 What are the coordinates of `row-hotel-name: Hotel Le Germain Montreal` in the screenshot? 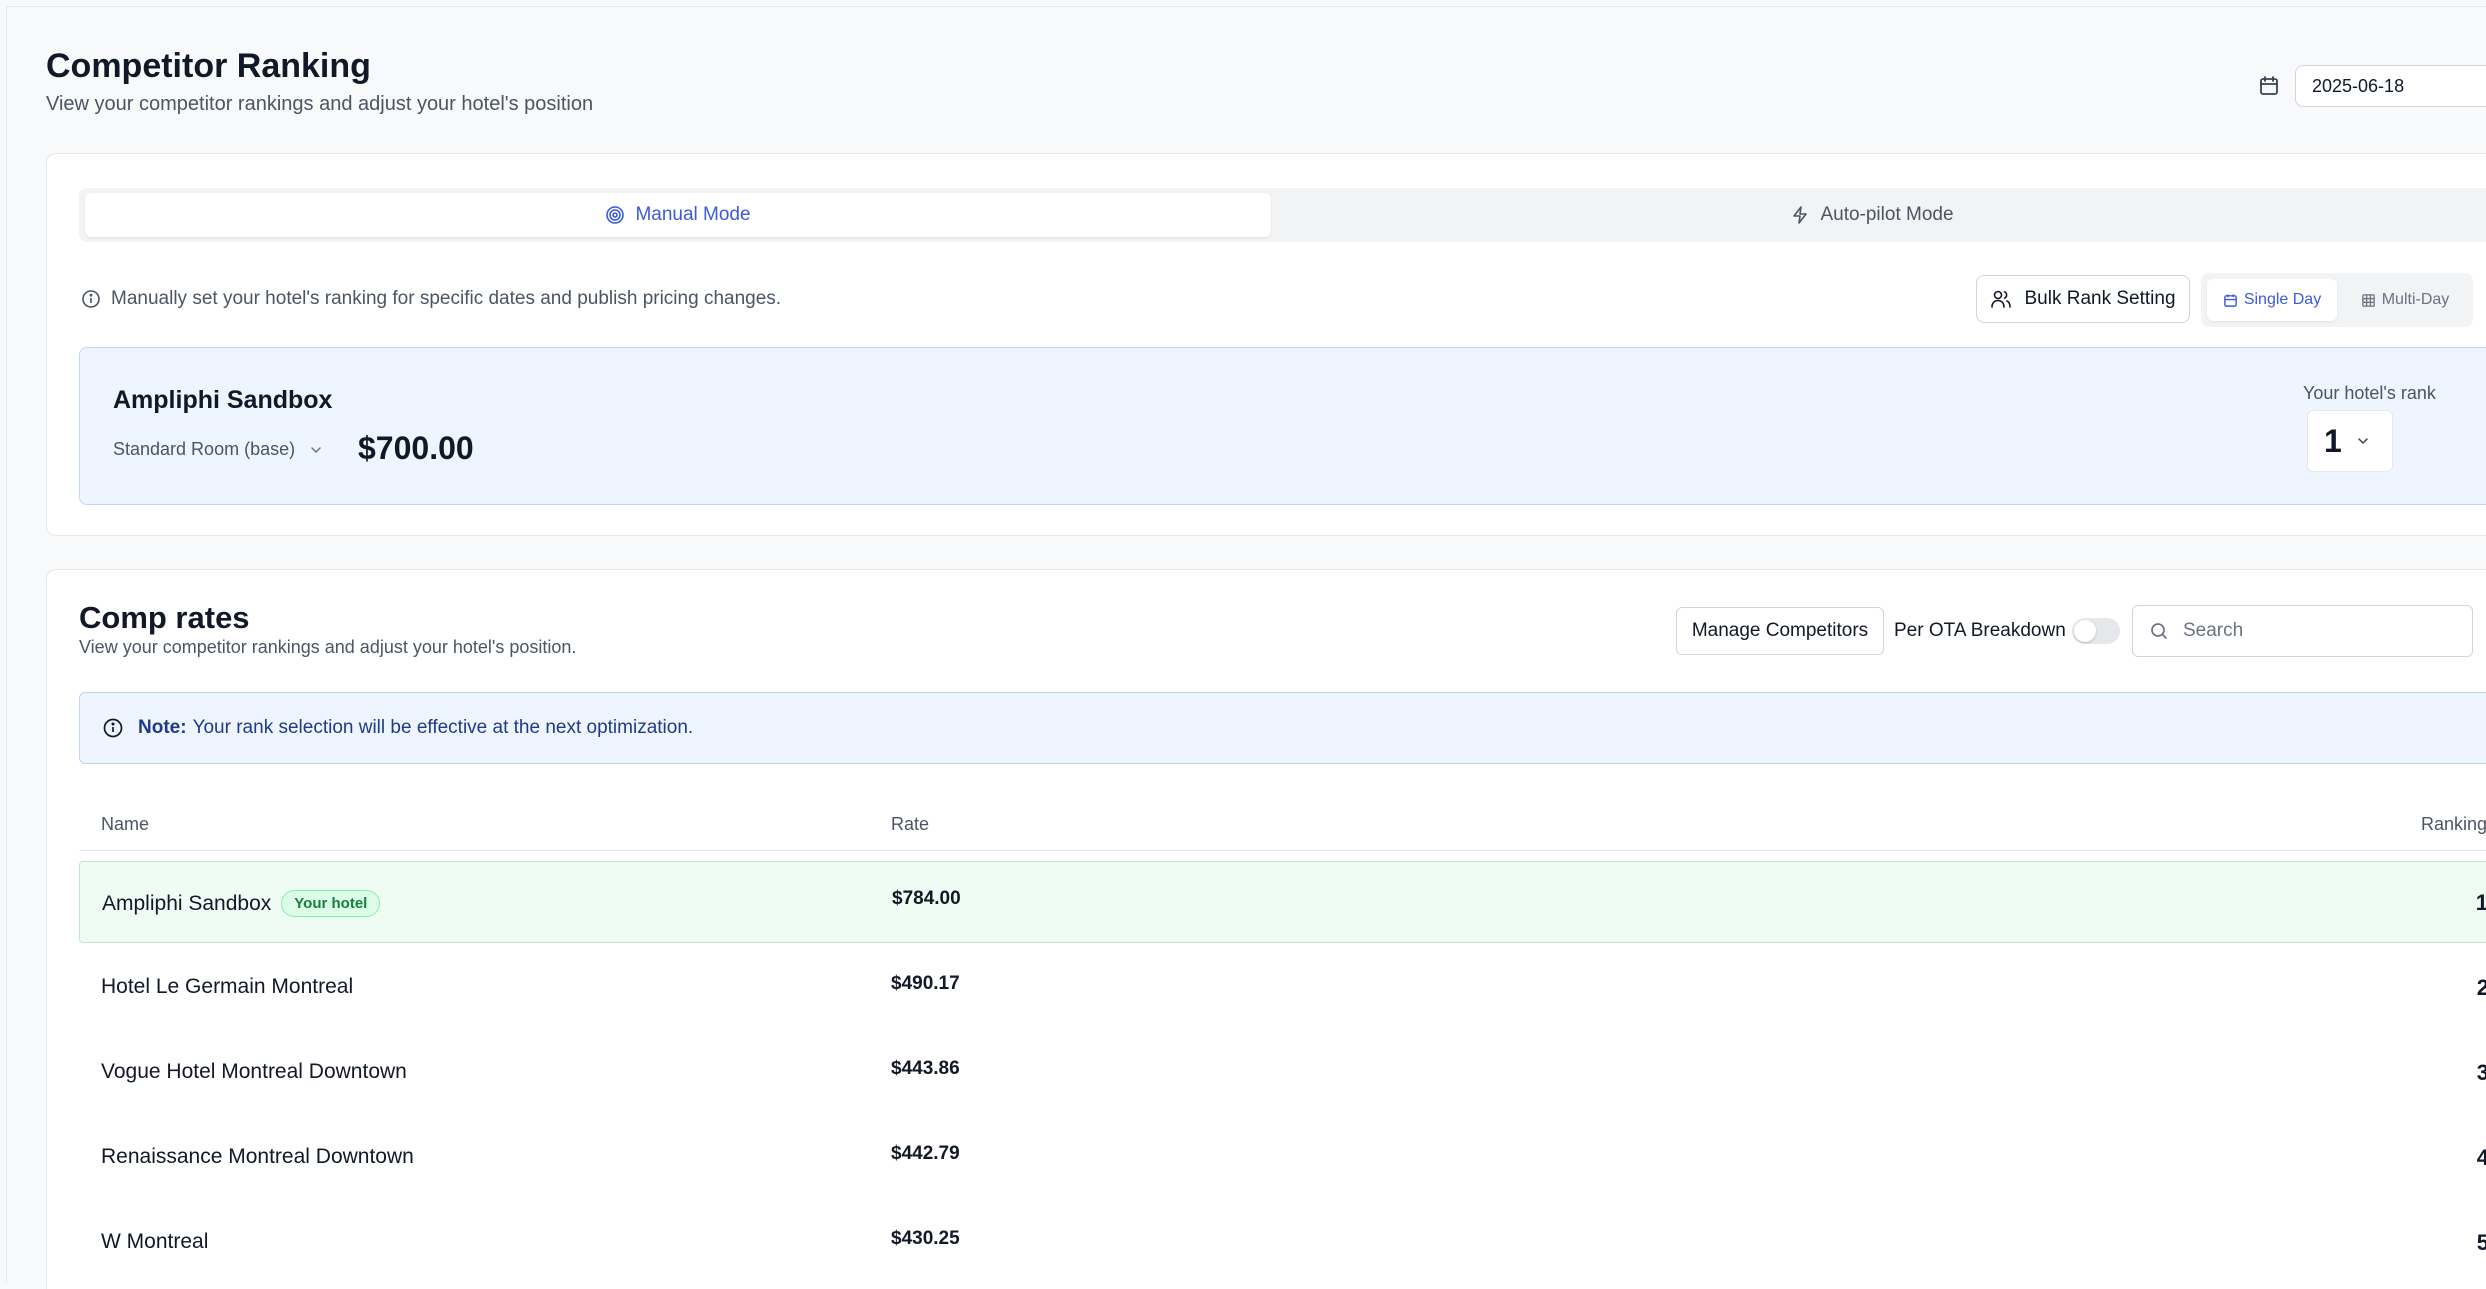 It's located at (227, 986).